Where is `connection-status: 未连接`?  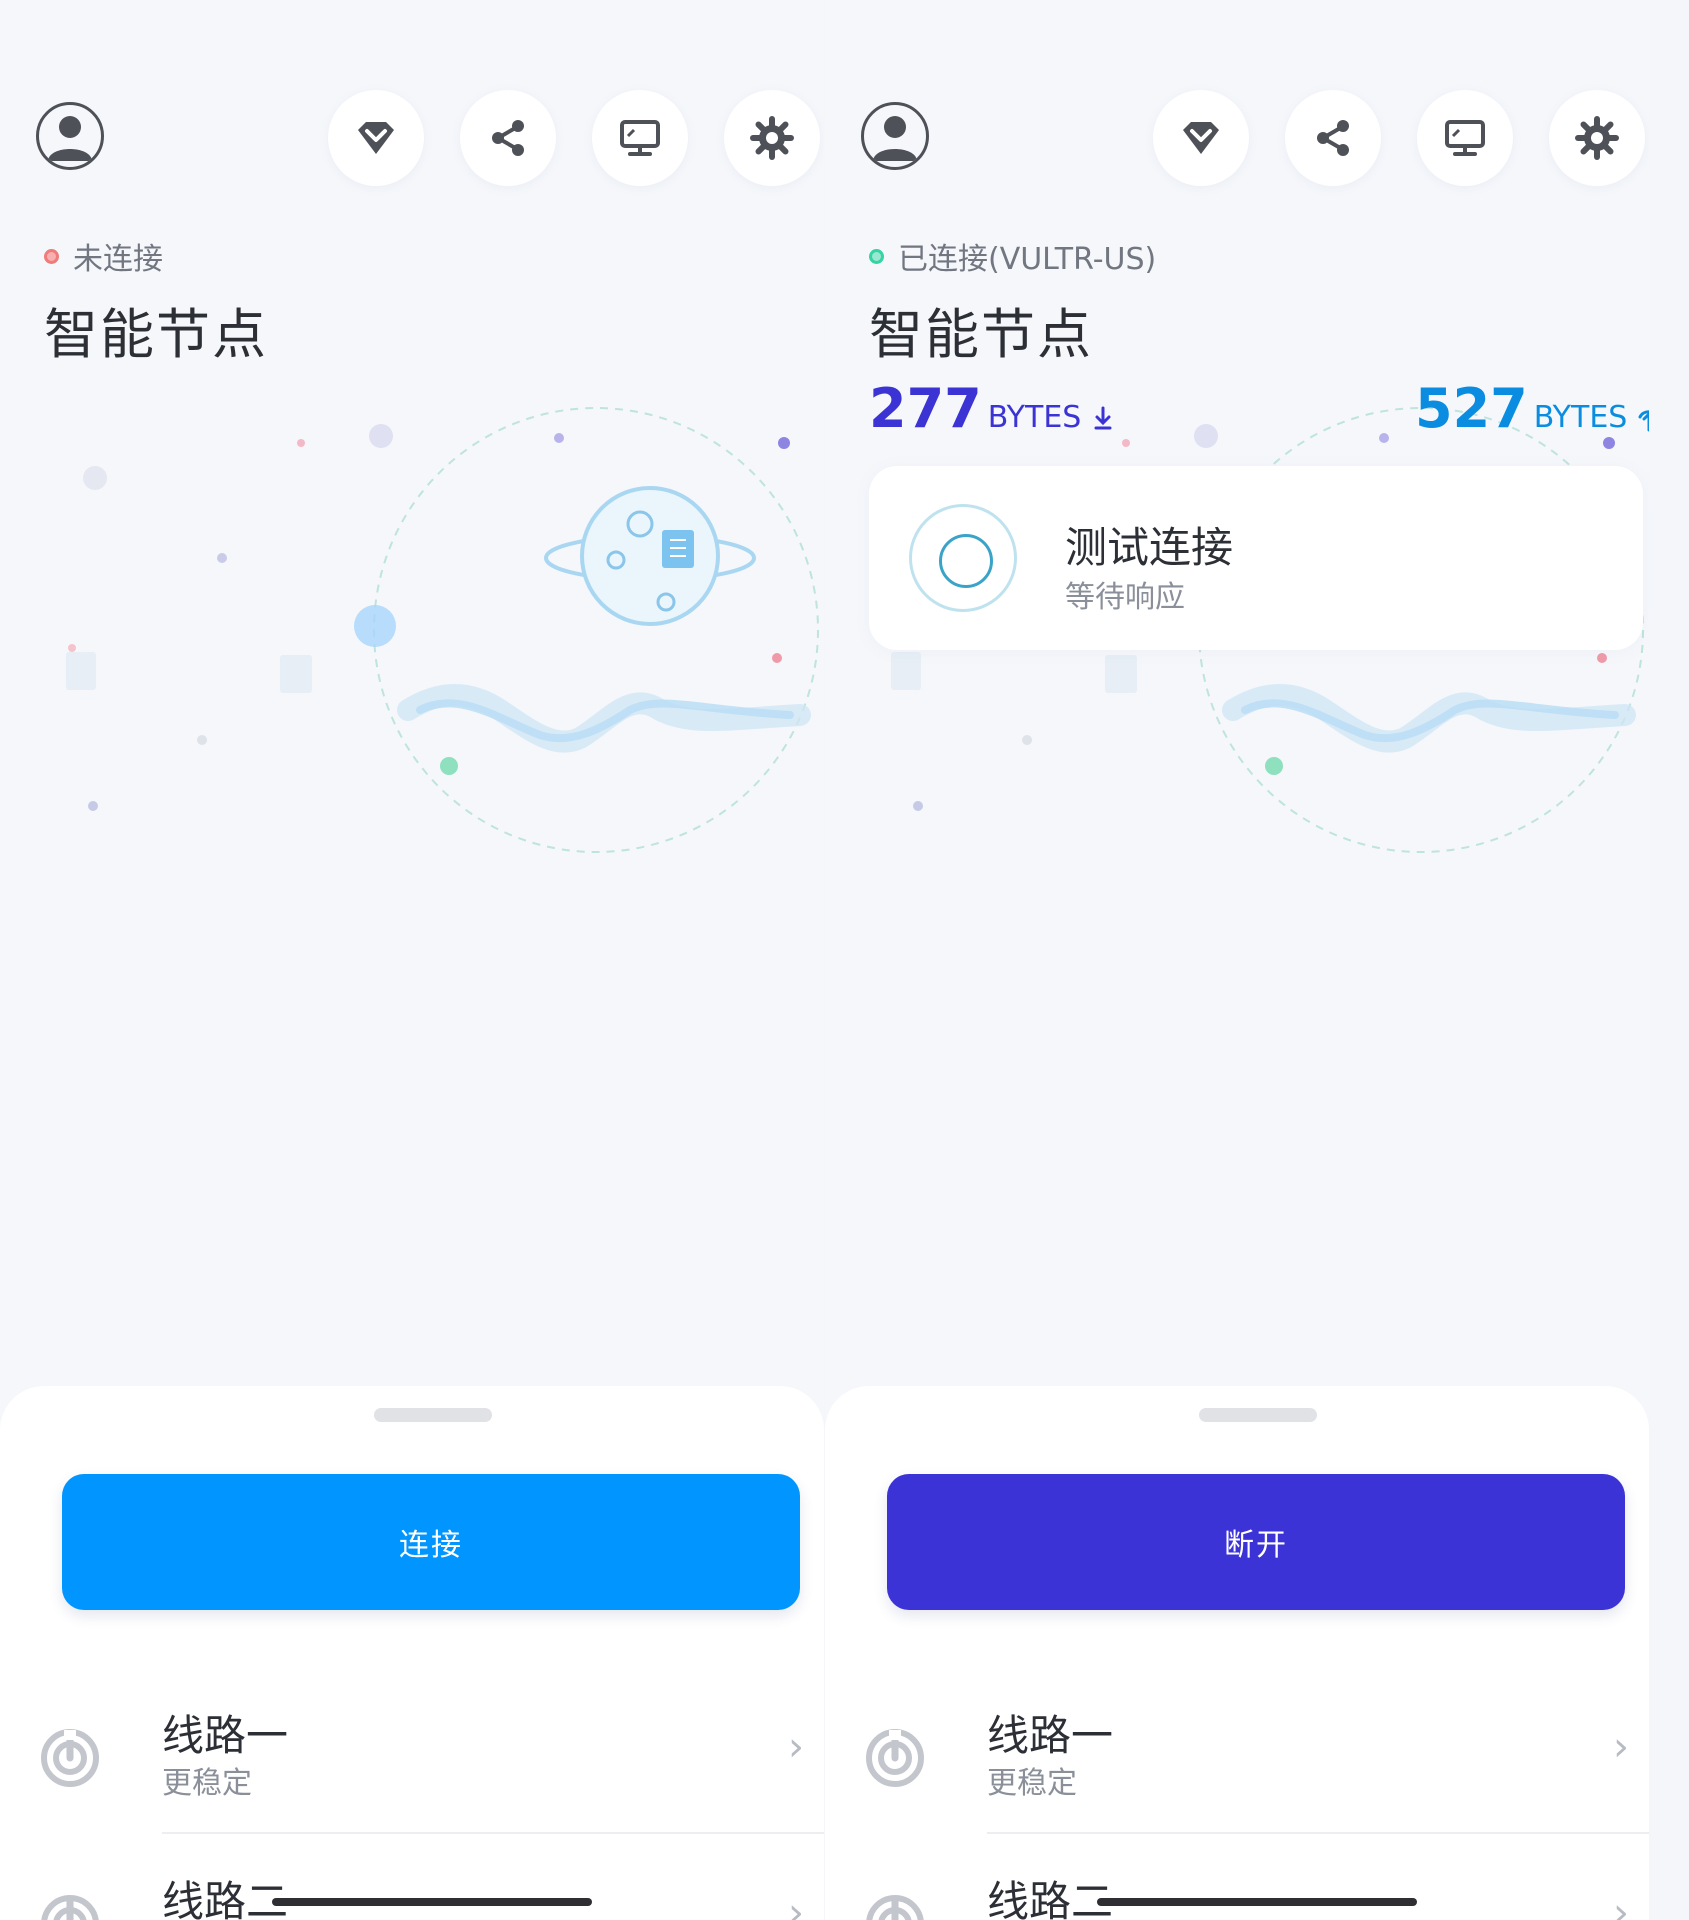
connection-status: 未连接 is located at coordinates (103, 256).